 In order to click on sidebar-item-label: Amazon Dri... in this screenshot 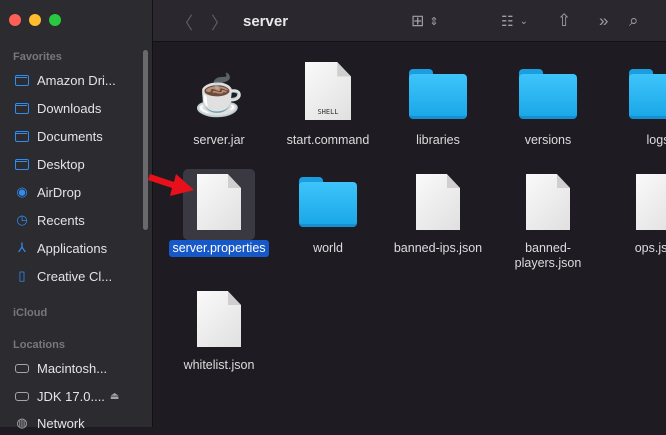, I will do `click(76, 80)`.